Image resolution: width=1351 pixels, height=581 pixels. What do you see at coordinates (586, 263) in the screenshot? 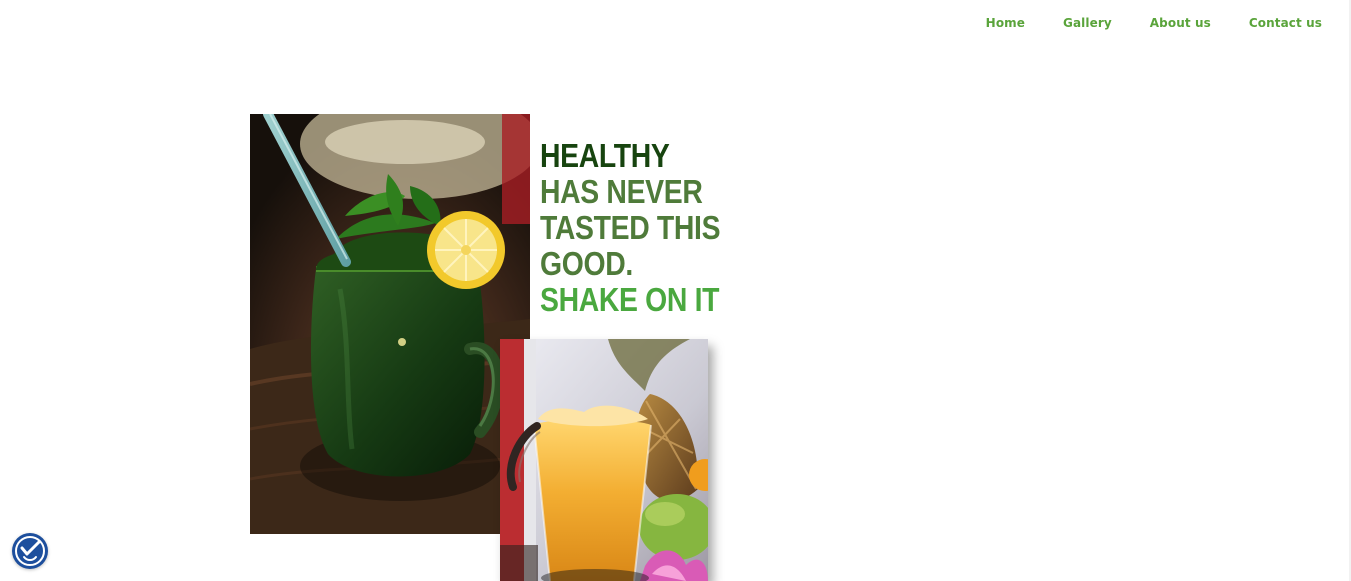
I see `headline-line-good: GOOD.` at bounding box center [586, 263].